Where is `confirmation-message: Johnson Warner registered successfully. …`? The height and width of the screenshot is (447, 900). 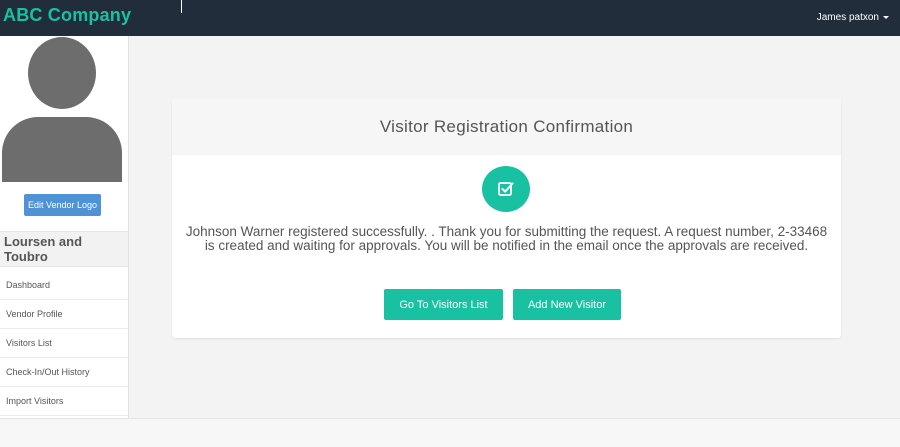 confirmation-message: Johnson Warner registered successfully. … is located at coordinates (506, 238).